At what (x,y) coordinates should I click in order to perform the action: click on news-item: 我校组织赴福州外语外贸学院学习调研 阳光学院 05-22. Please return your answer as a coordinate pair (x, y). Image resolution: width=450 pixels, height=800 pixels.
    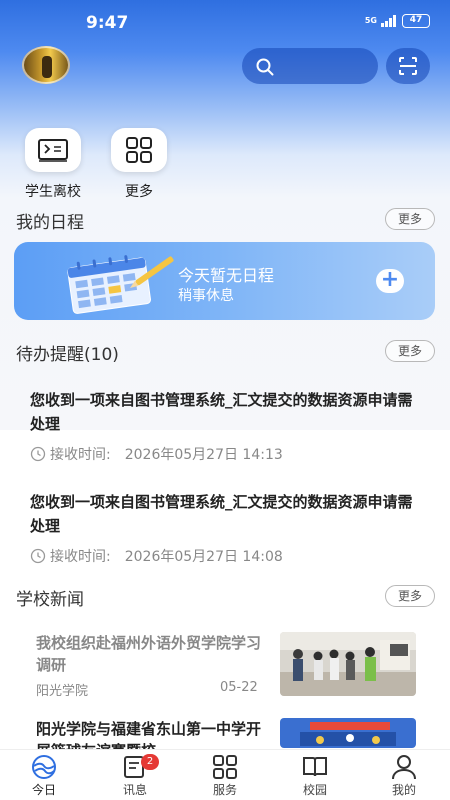
    Looking at the image, I should click on (226, 667).